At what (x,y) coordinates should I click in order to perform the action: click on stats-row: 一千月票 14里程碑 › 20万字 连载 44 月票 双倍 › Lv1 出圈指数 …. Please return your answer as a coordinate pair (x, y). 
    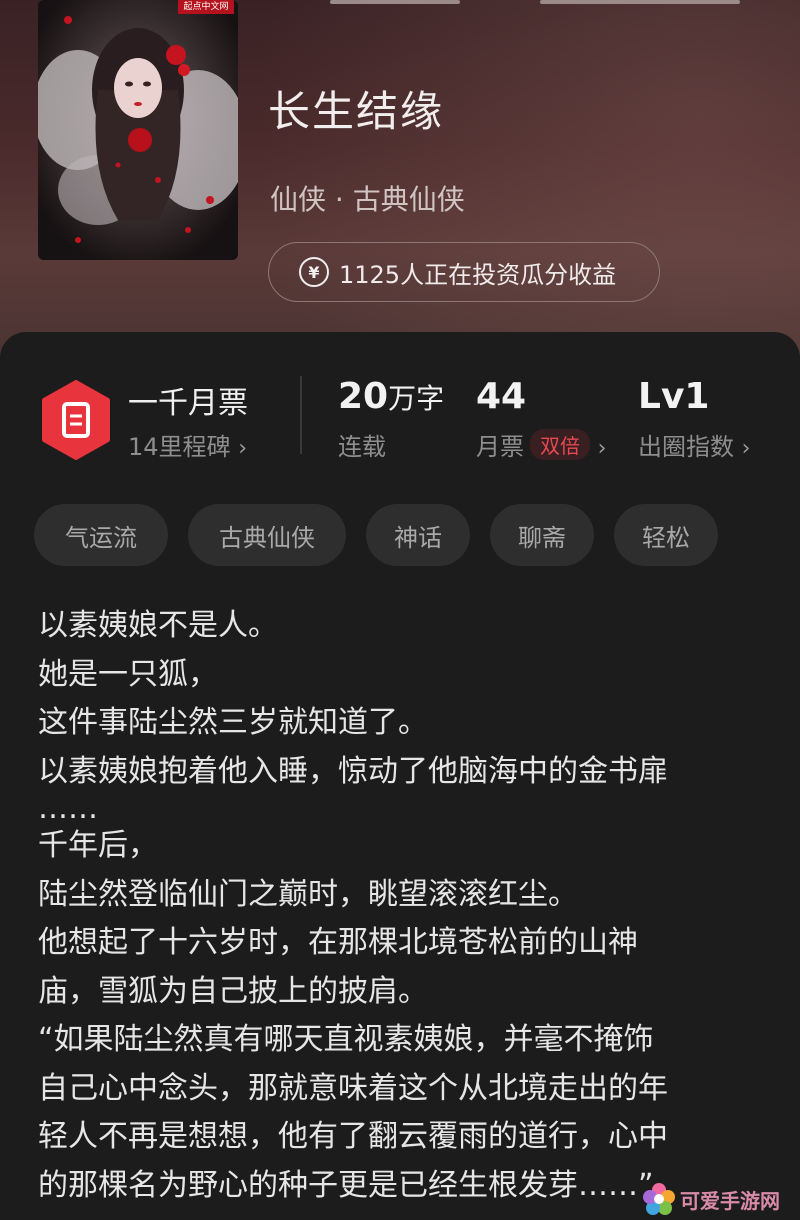
    Looking at the image, I should click on (400, 407).